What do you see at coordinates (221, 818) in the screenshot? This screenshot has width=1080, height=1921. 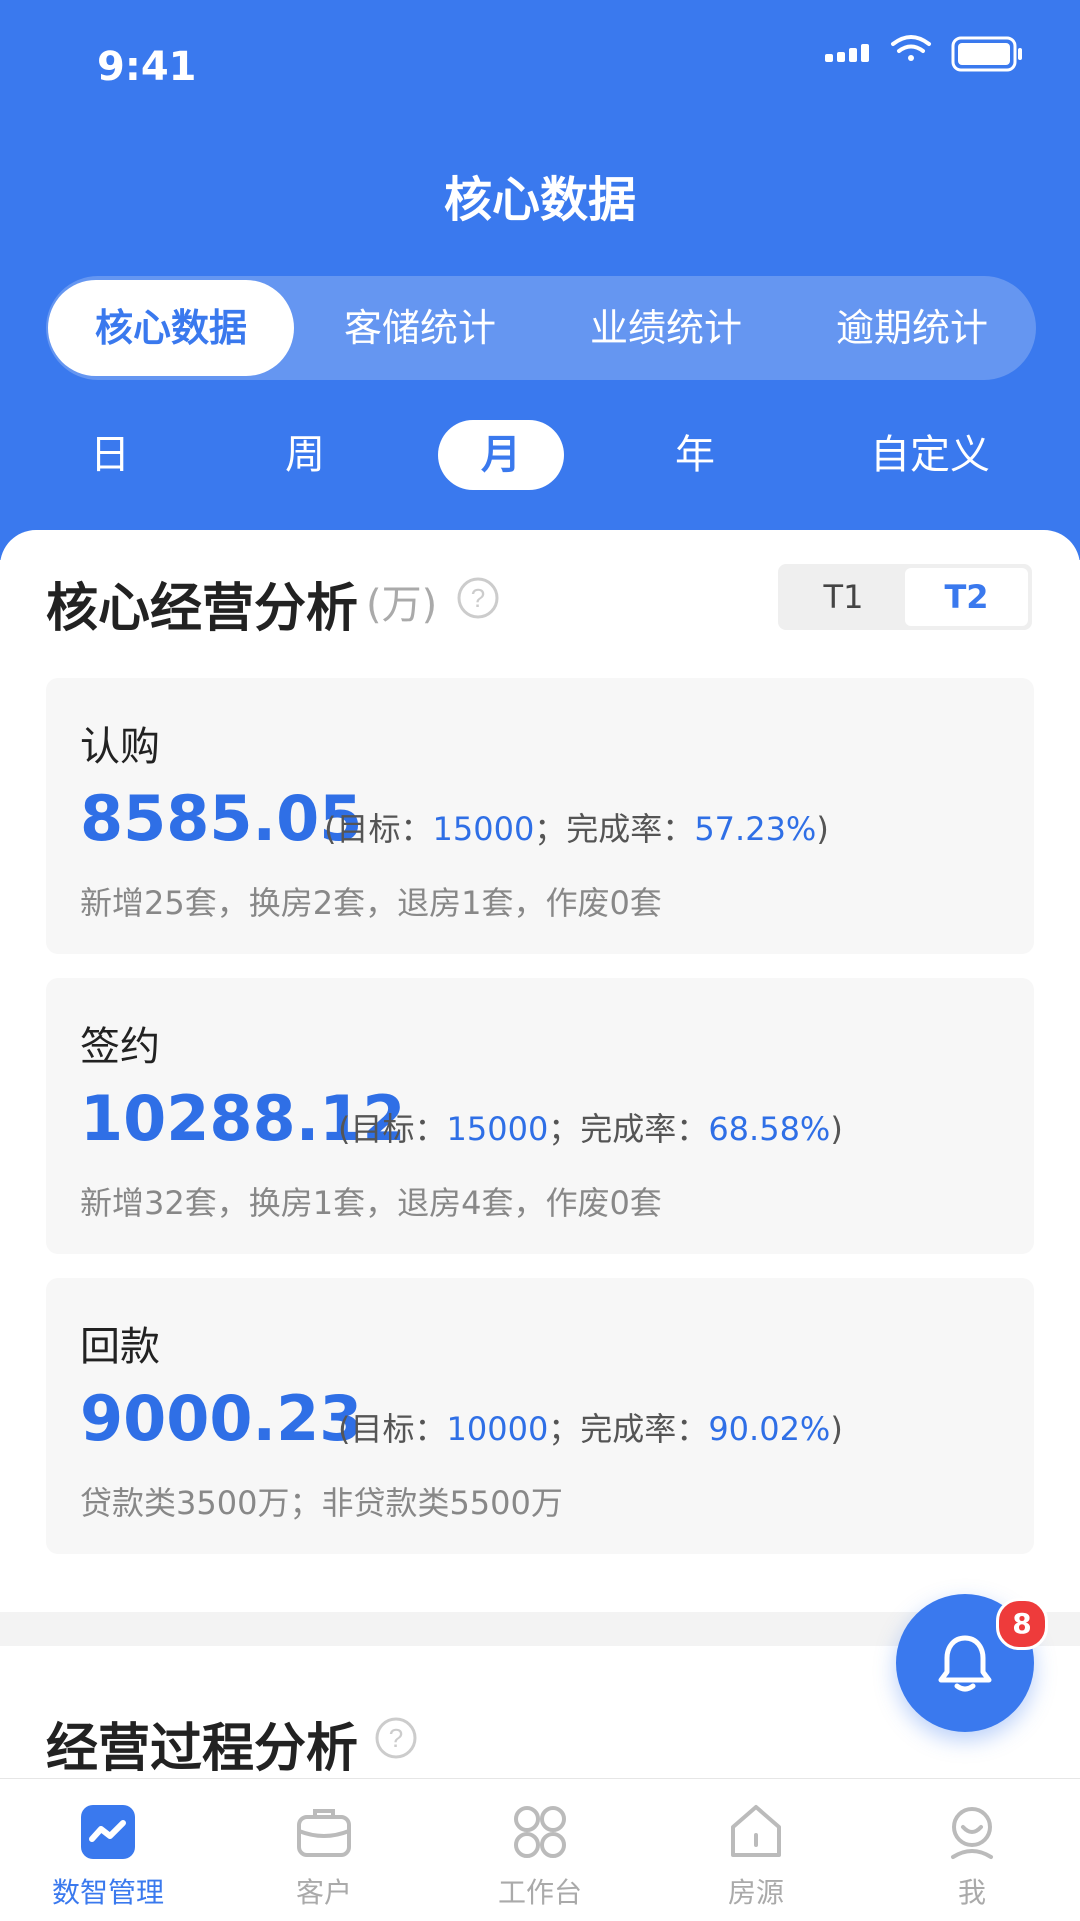 I see `metric-value: 8585.05` at bounding box center [221, 818].